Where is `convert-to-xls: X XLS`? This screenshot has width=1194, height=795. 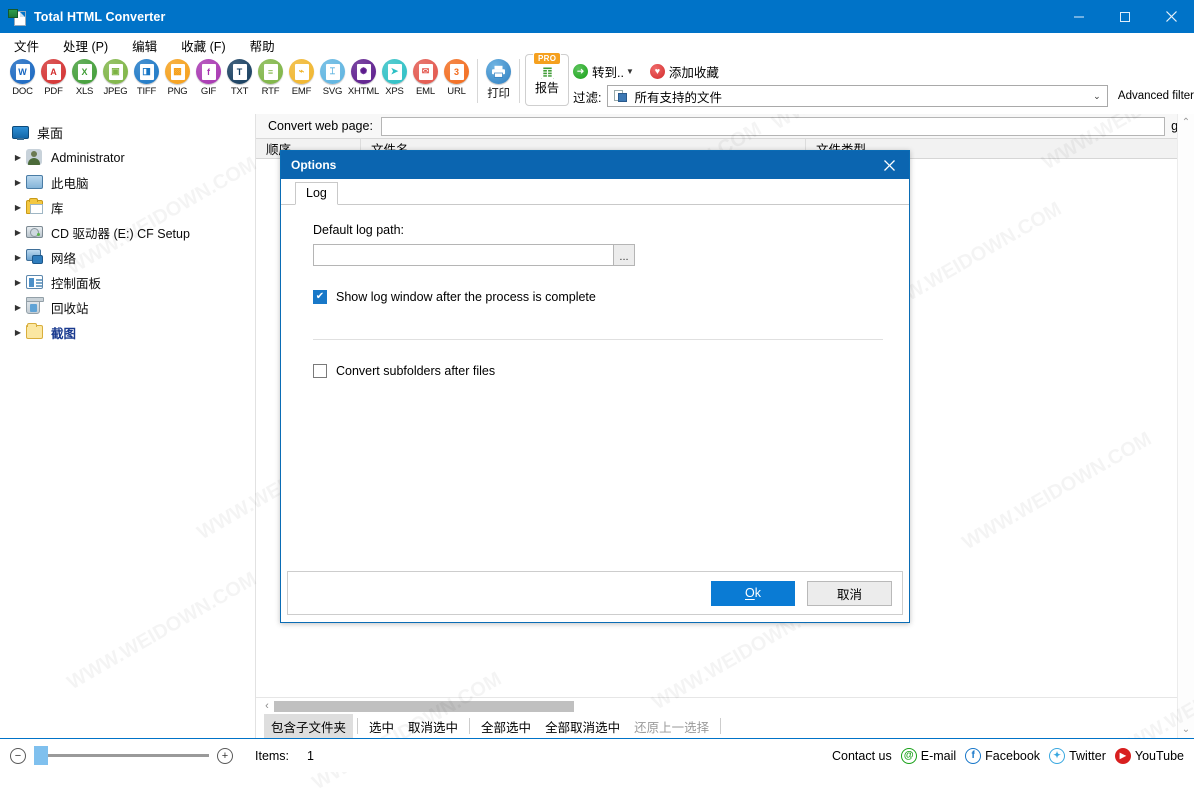
convert-to-xls: X XLS is located at coordinates (84, 77).